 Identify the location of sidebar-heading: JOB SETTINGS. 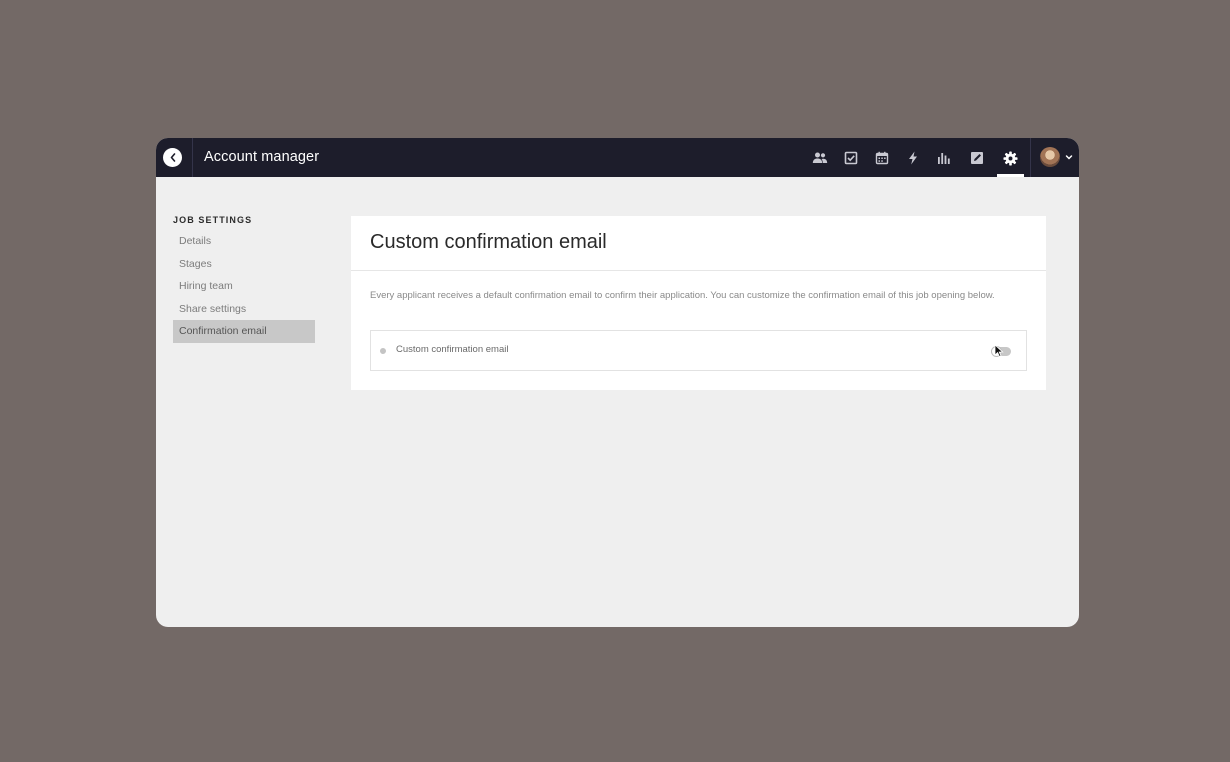
(213, 220).